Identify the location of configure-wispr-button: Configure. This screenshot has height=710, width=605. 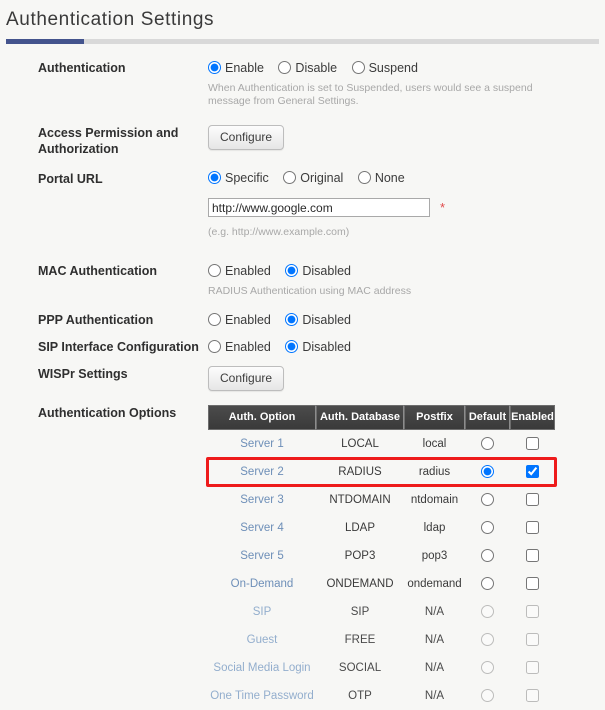
(246, 379).